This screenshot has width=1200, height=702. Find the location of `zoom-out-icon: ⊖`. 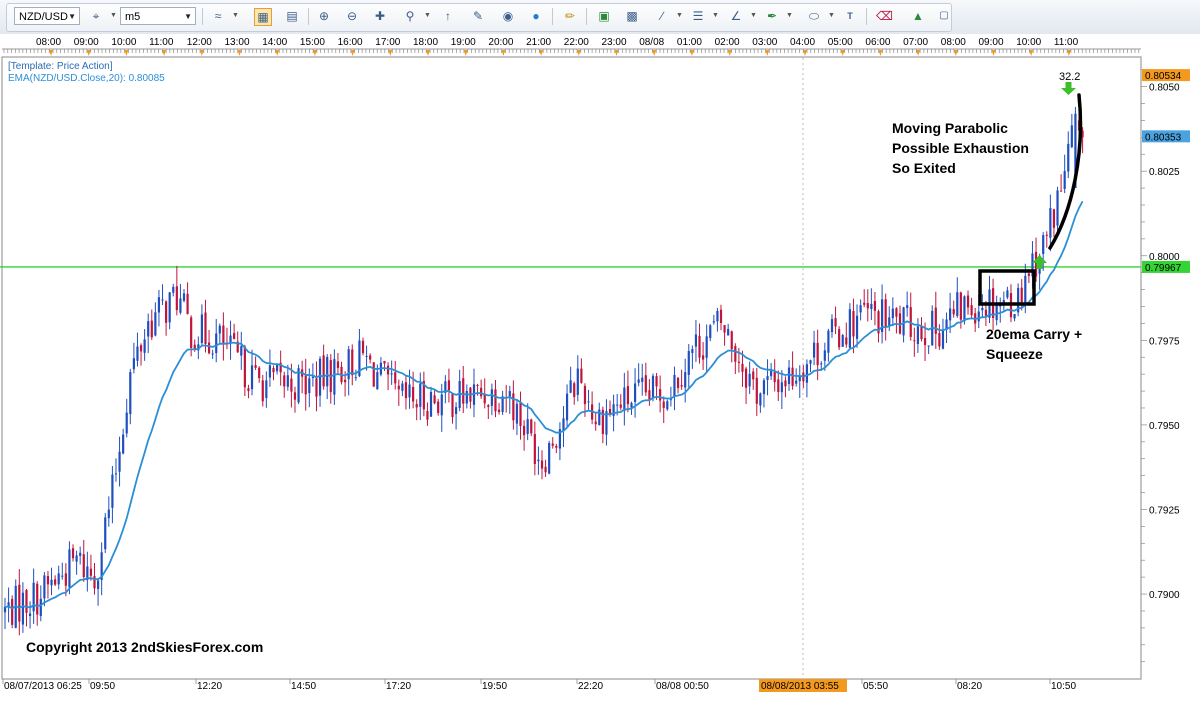

zoom-out-icon: ⊖ is located at coordinates (352, 16).